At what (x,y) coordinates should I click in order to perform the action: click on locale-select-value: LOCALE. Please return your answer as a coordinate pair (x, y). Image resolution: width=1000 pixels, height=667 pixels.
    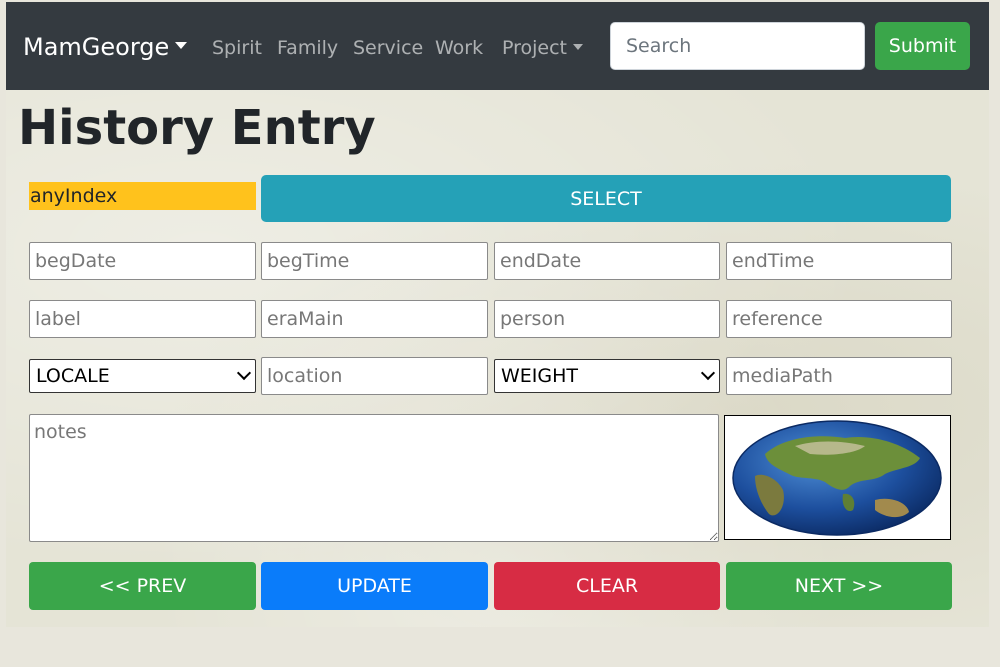
    Looking at the image, I should click on (73, 376).